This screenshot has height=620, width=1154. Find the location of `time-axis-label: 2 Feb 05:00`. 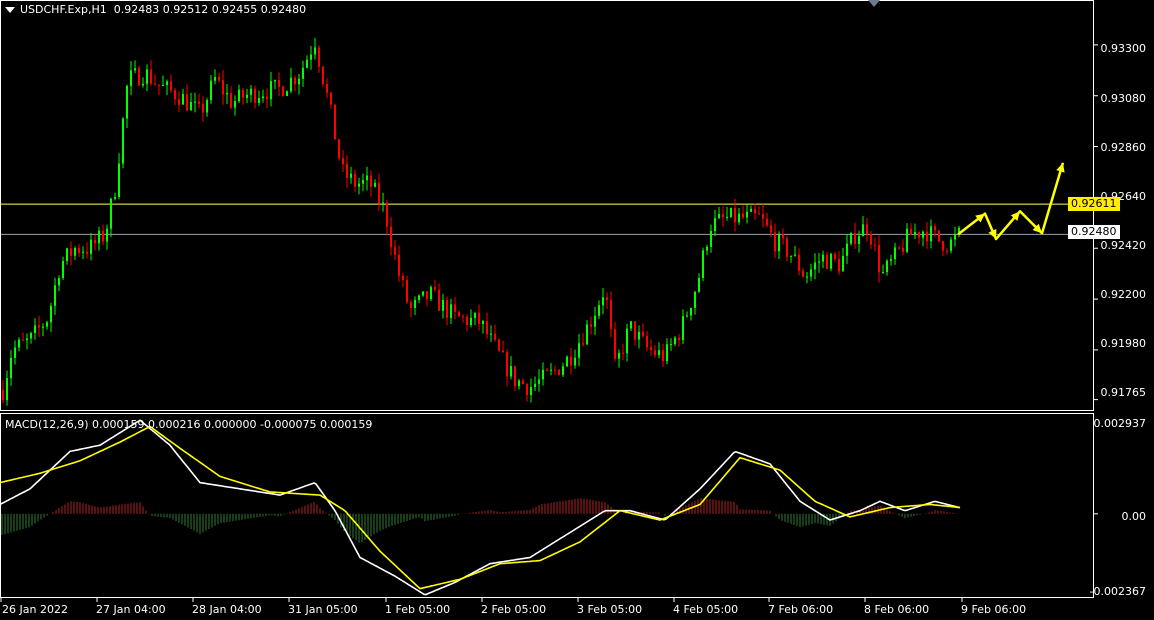

time-axis-label: 2 Feb 05:00 is located at coordinates (514, 609).